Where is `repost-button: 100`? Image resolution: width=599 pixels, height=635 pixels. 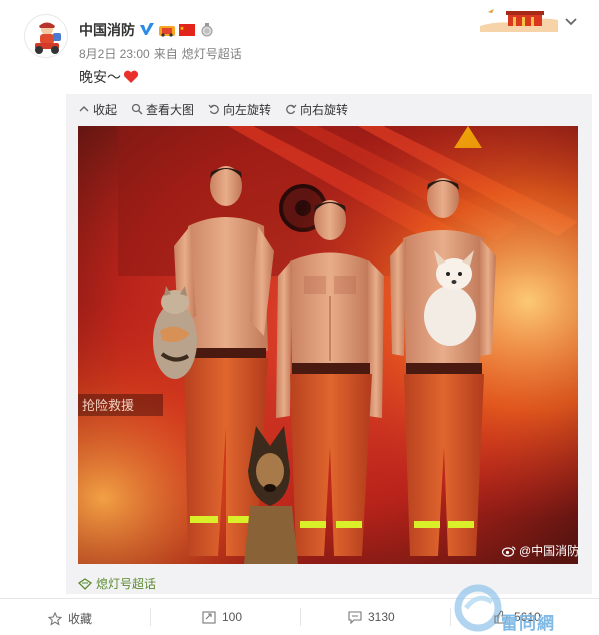 repost-button: 100 is located at coordinates (222, 617).